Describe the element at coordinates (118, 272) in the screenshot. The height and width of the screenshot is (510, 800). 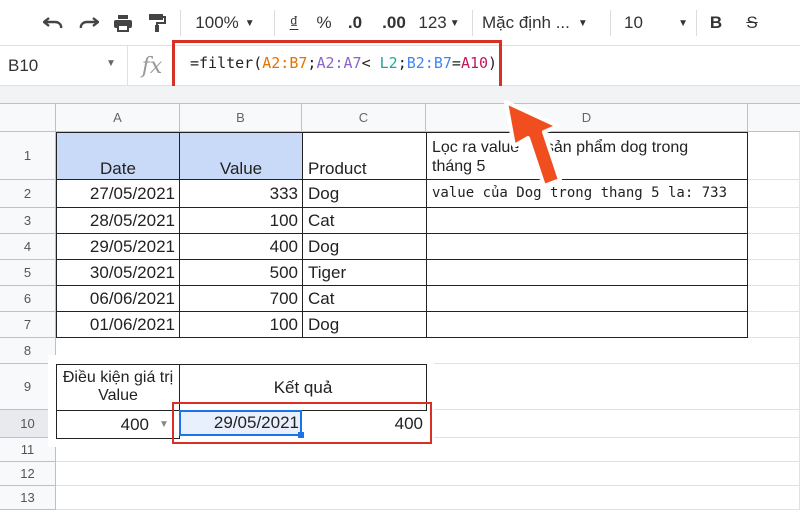
I see `date-cell: 30/05/2021` at that location.